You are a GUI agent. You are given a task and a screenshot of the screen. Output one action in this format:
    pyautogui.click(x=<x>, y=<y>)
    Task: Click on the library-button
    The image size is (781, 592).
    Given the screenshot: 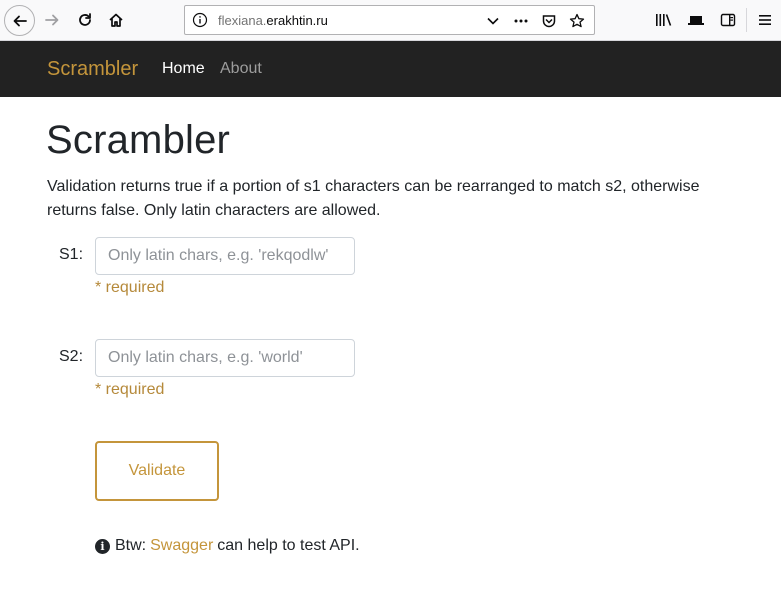 What is the action you would take?
    pyautogui.click(x=664, y=20)
    